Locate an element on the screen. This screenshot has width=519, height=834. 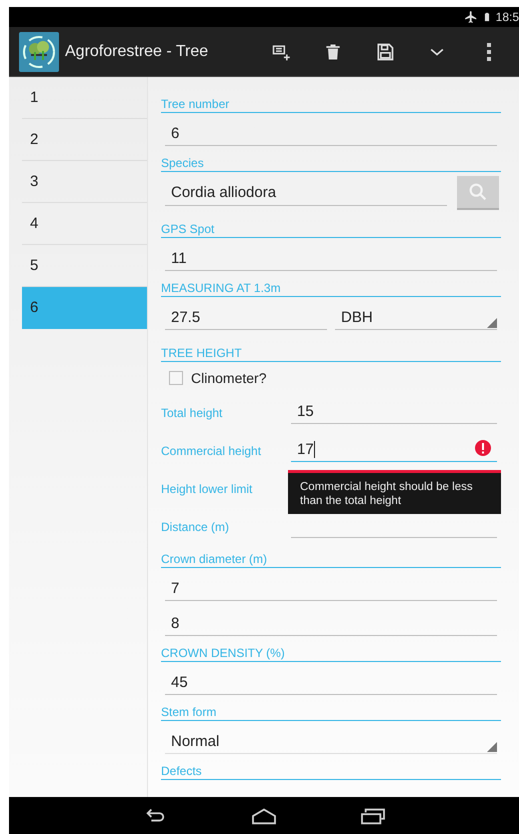
clock: 18:5 is located at coordinates (507, 17).